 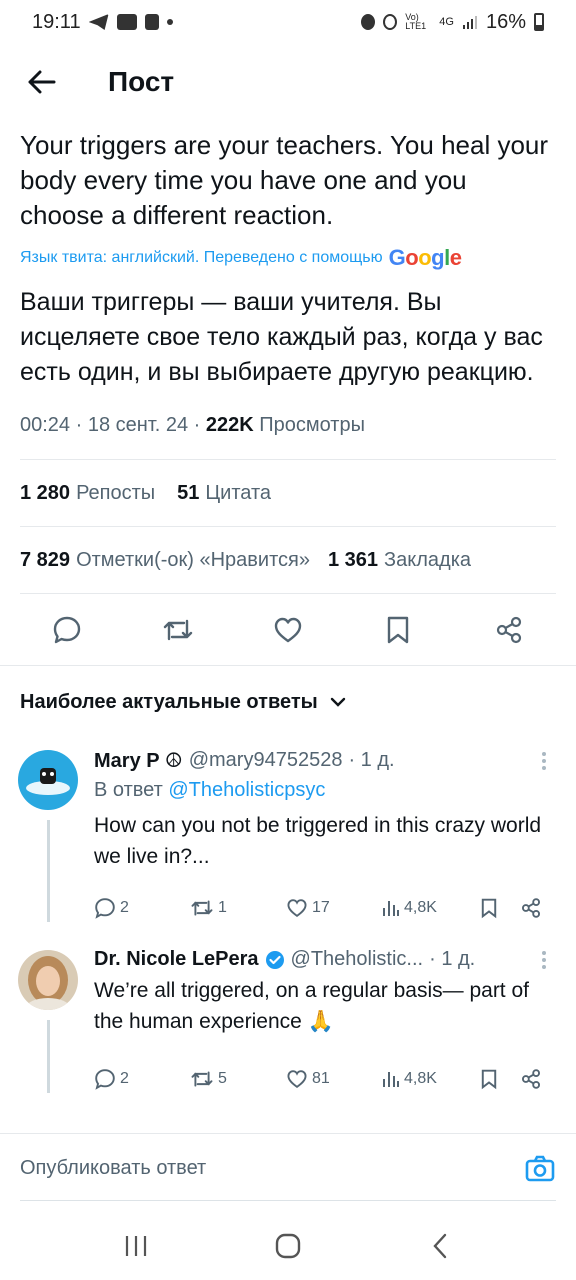 I want to click on like-count: 81, so click(x=321, y=1078).